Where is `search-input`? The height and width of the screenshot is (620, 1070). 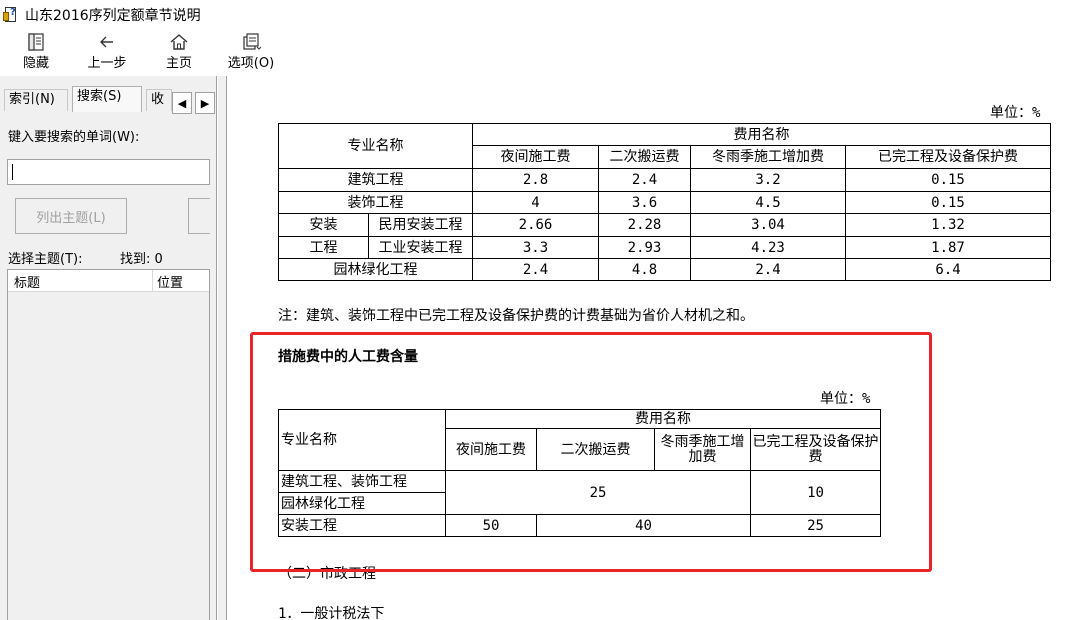 search-input is located at coordinates (108, 172).